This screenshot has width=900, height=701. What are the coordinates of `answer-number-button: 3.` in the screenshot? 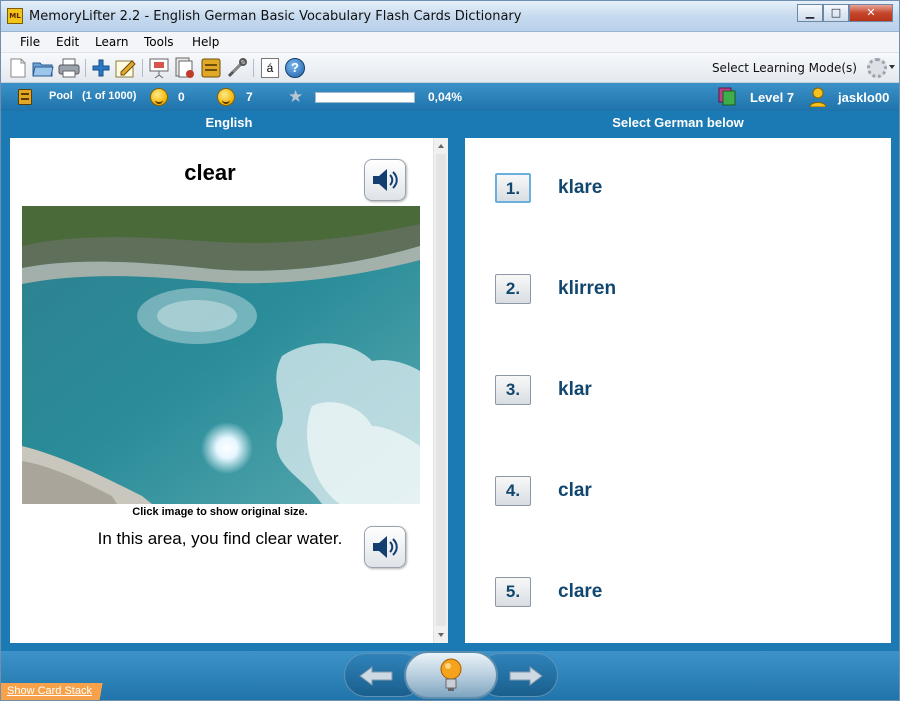 It's located at (513, 390).